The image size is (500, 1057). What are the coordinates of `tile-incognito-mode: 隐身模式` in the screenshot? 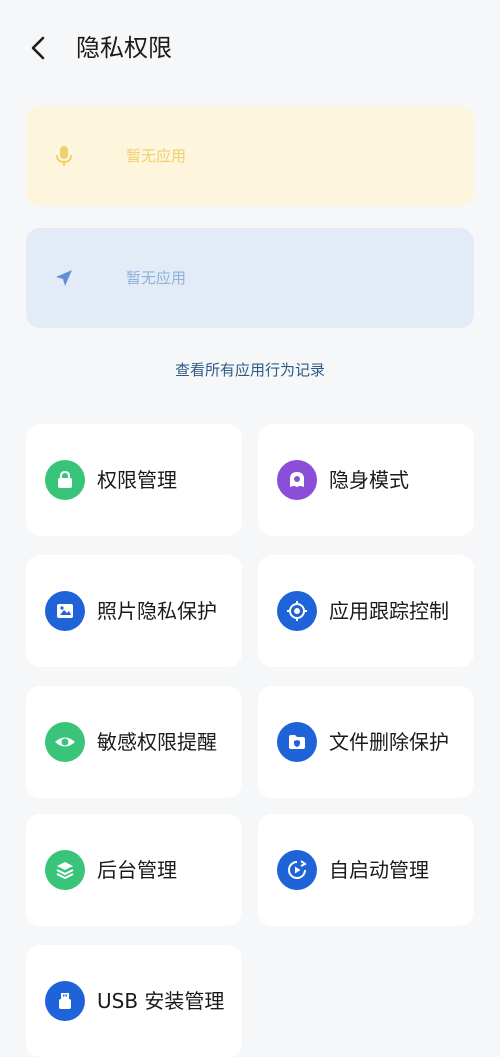 It's located at (366, 480).